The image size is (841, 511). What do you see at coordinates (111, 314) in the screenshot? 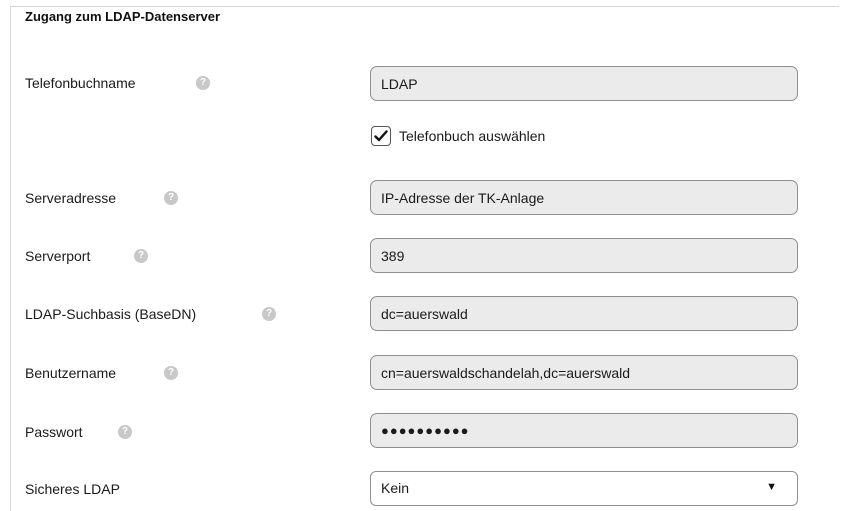
I see `search-base-label: LDAP-Suchbasis (BaseDN)` at bounding box center [111, 314].